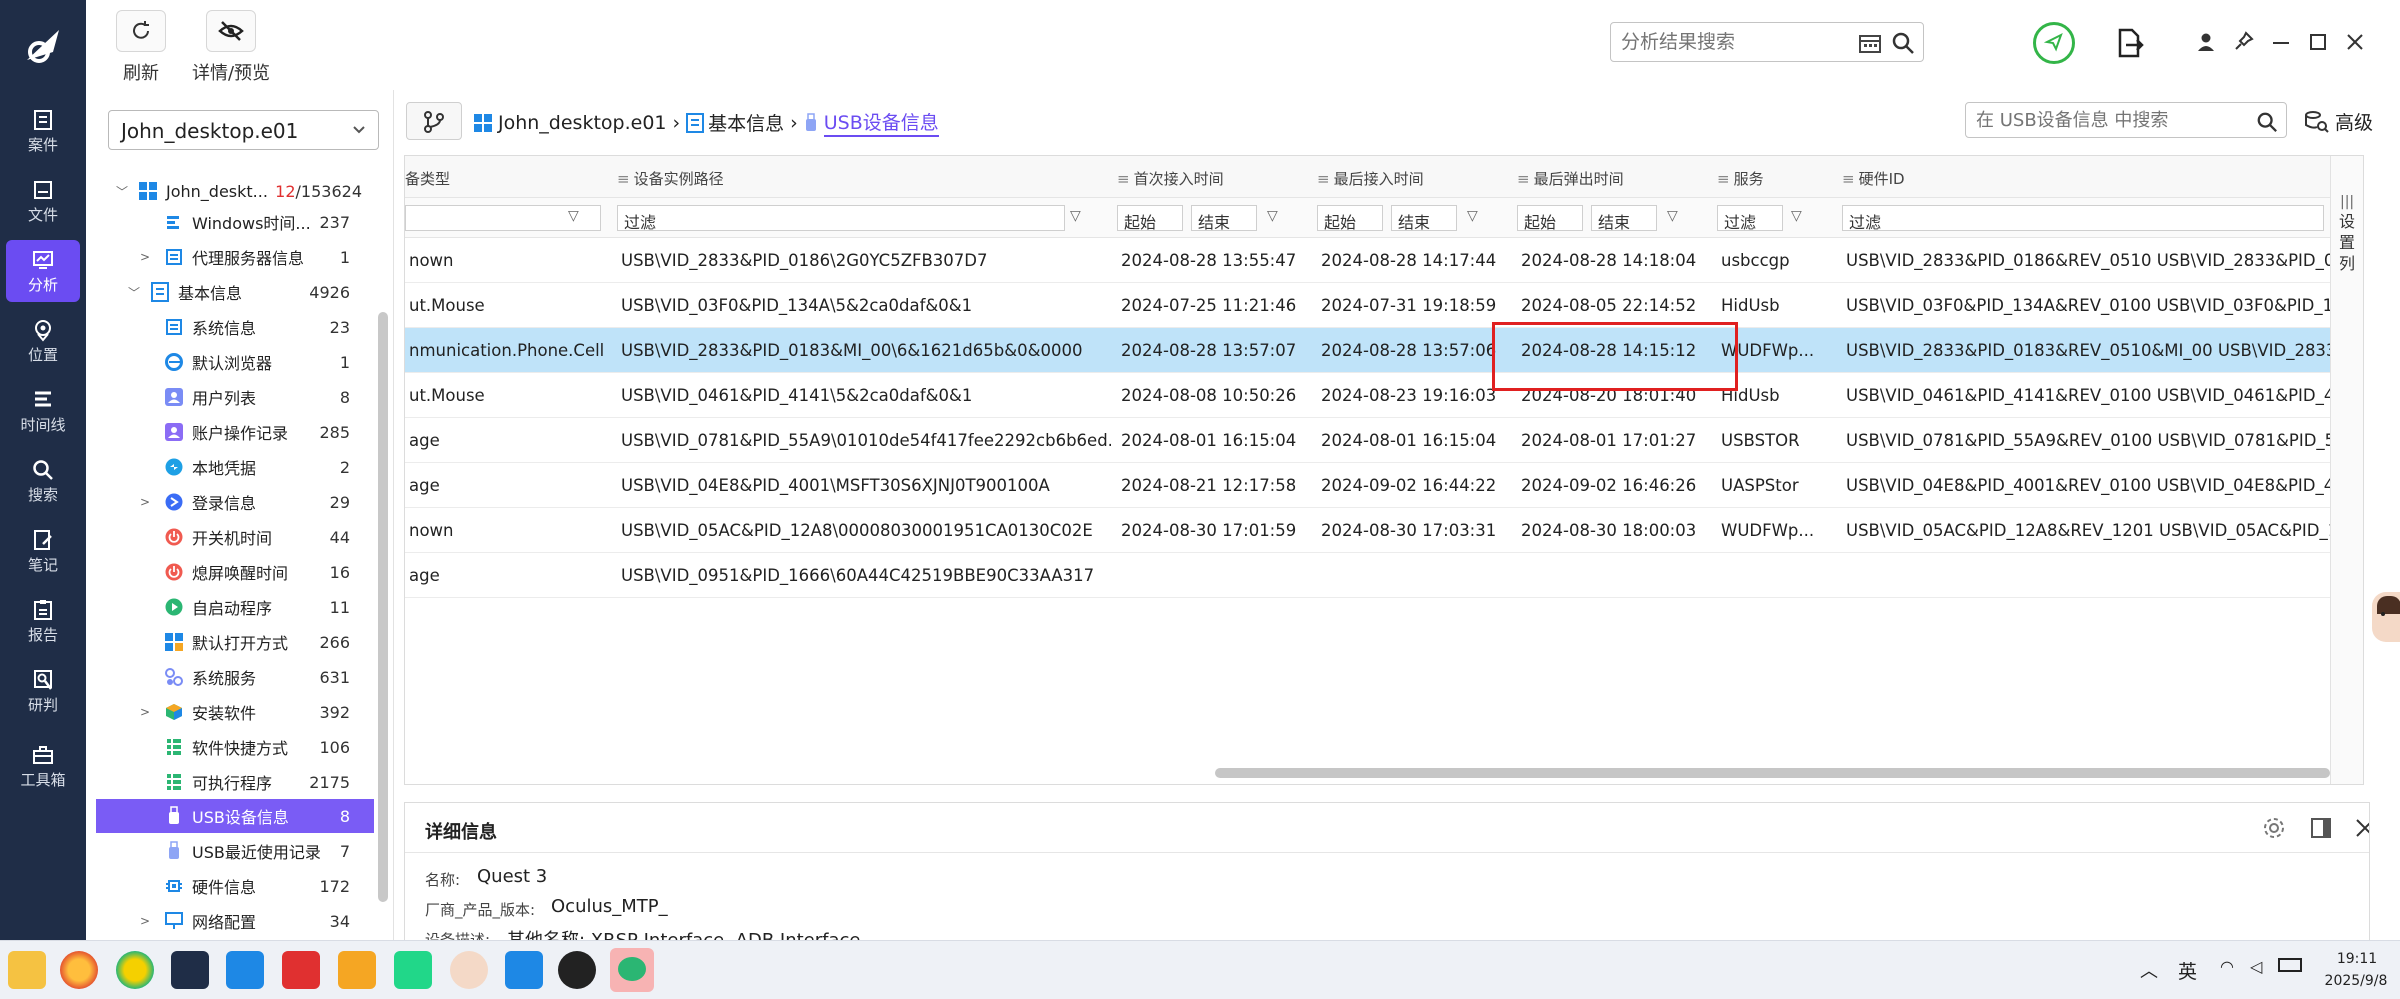 This screenshot has height=999, width=2400. What do you see at coordinates (2321, 828) in the screenshot?
I see `panel-layout-icon` at bounding box center [2321, 828].